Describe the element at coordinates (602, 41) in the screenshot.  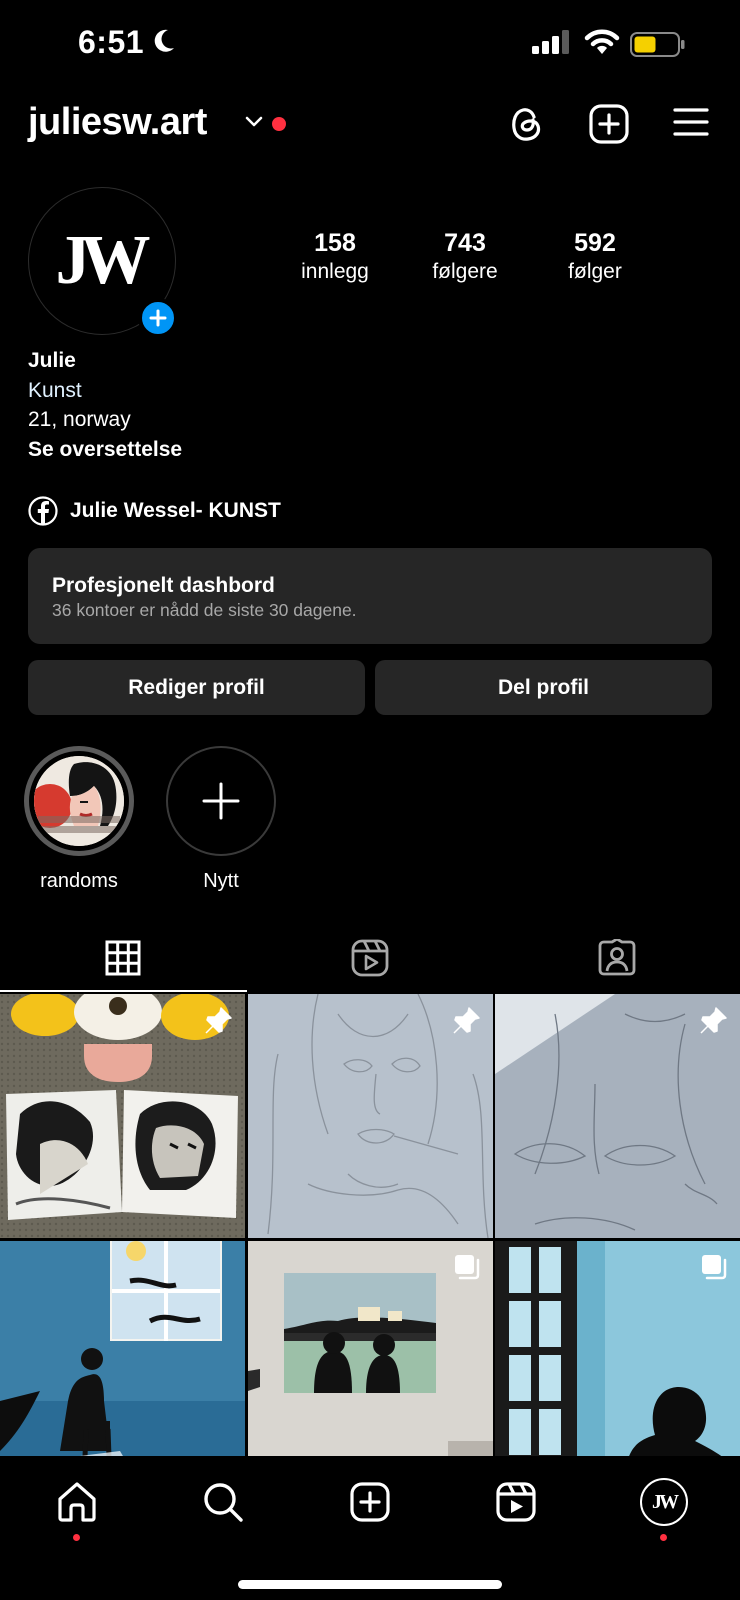
I see `wifi-icon` at that location.